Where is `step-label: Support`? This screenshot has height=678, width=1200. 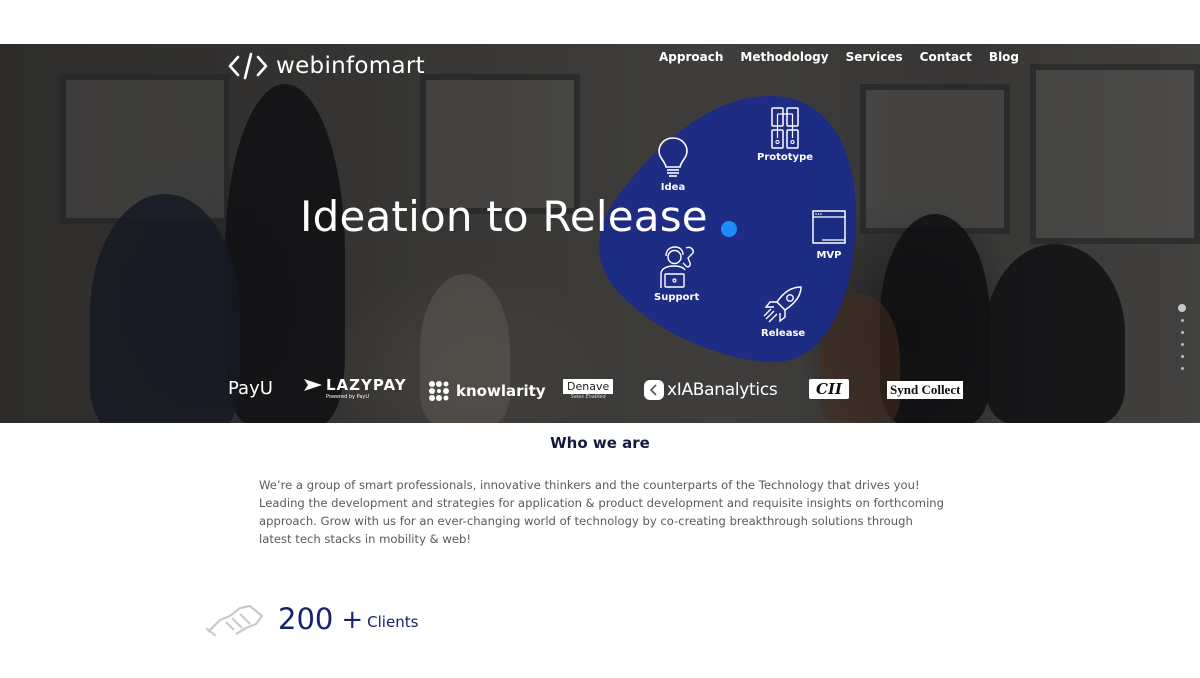
step-label: Support is located at coordinates (677, 297).